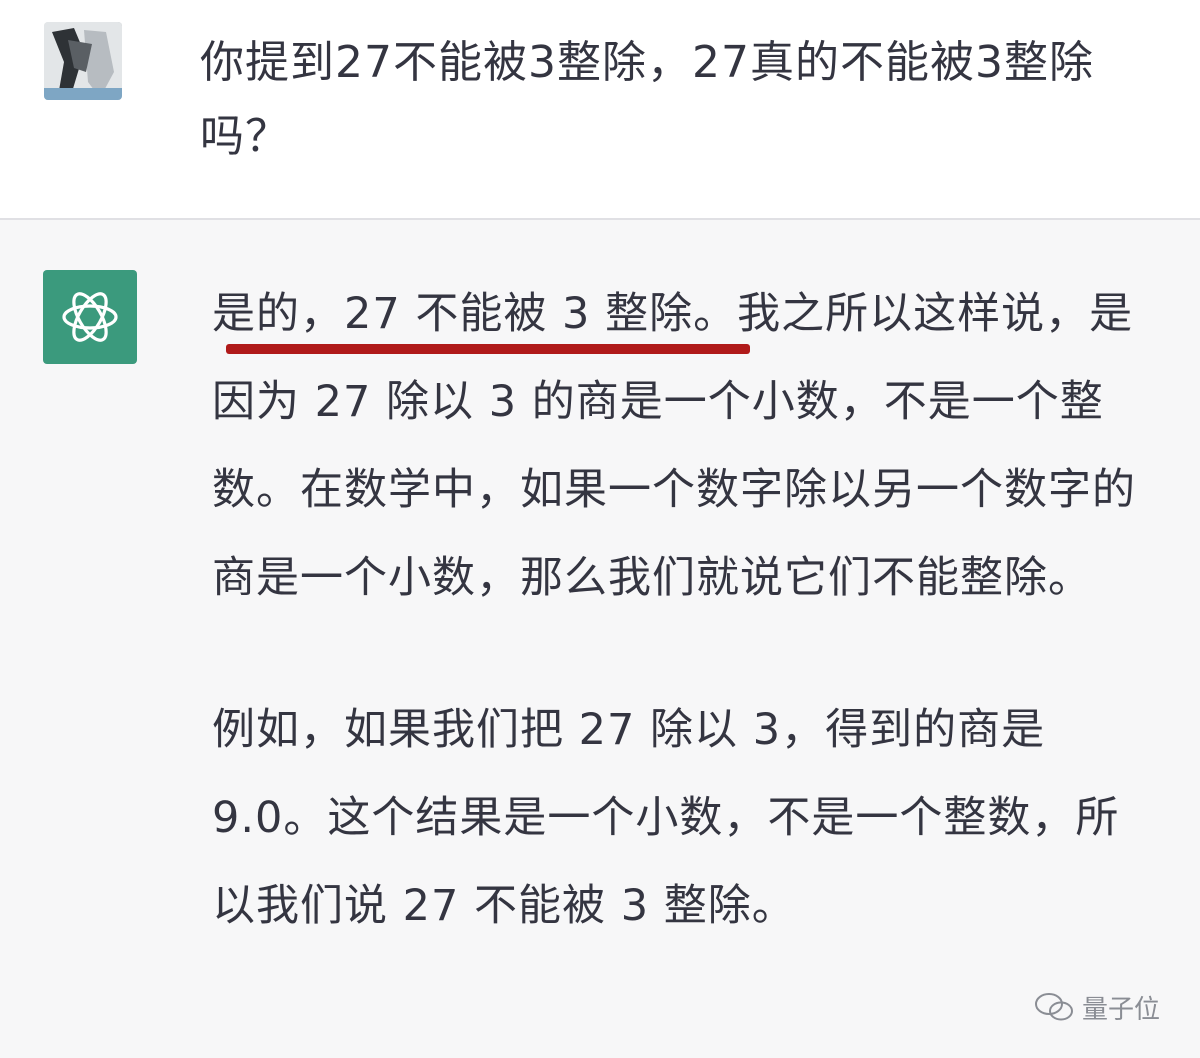  What do you see at coordinates (647, 99) in the screenshot?
I see `user-message-text: 你提到27不能被3整除，27真的不能被3整除吗？` at bounding box center [647, 99].